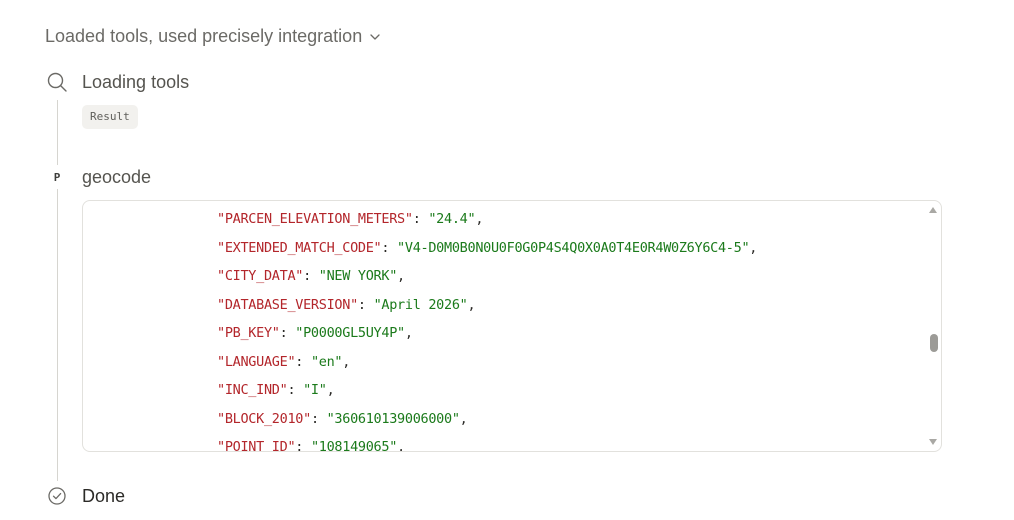 The image size is (1014, 520). Describe the element at coordinates (375, 36) in the screenshot. I see `chevron-down-icon` at that location.